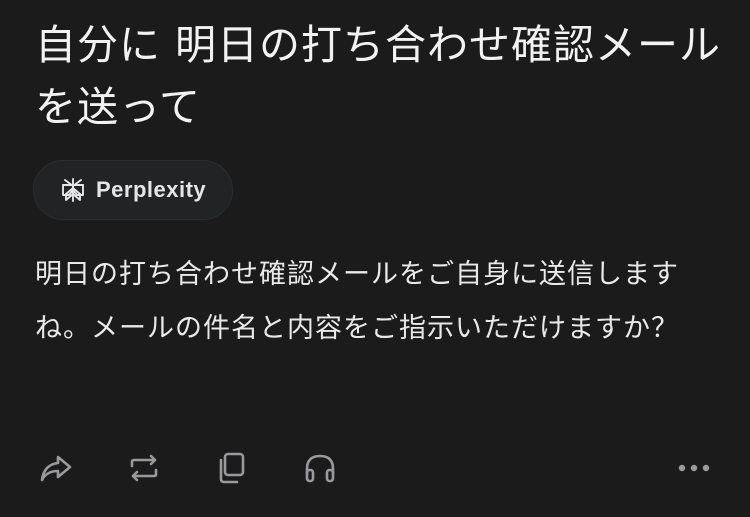  I want to click on headphones-icon, so click(320, 468).